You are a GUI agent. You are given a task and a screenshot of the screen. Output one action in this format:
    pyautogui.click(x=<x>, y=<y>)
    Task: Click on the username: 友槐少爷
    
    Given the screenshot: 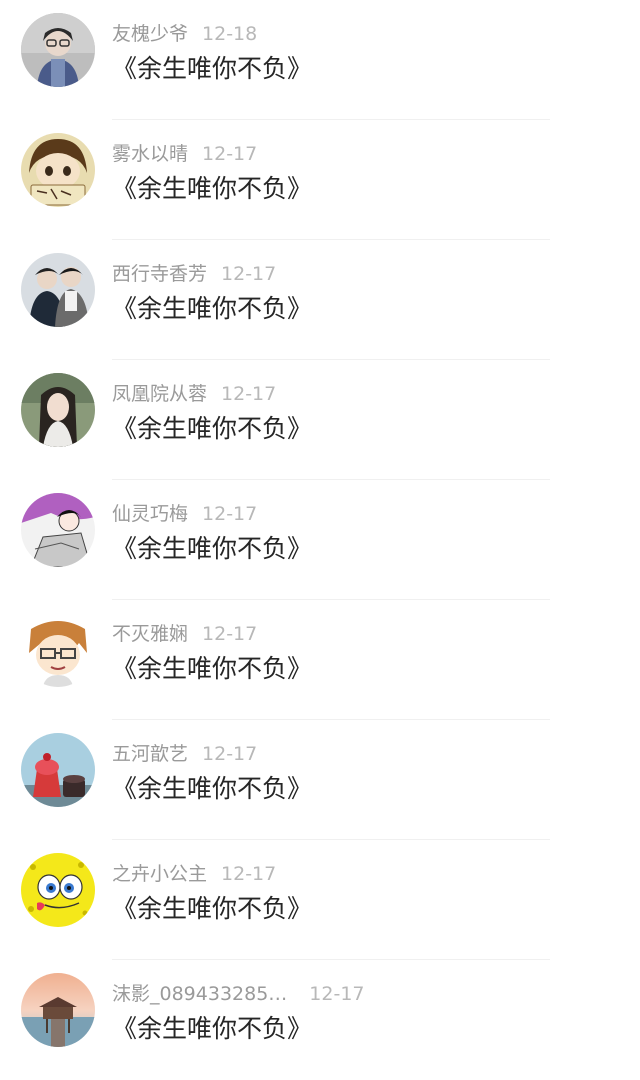 What is the action you would take?
    pyautogui.click(x=150, y=34)
    